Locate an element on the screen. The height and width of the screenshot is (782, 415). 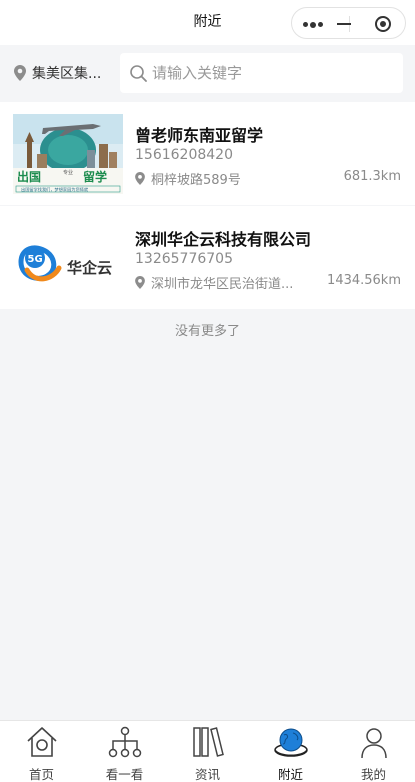
more-icon is located at coordinates (313, 24).